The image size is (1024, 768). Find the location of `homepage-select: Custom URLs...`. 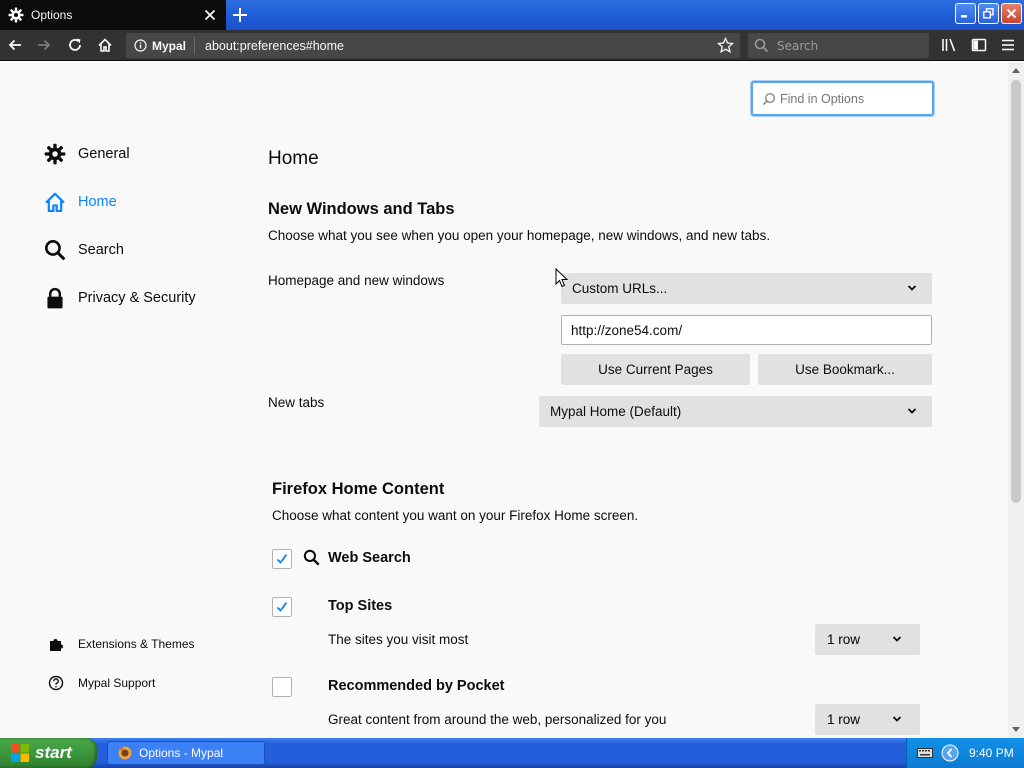

homepage-select: Custom URLs... is located at coordinates (746, 288).